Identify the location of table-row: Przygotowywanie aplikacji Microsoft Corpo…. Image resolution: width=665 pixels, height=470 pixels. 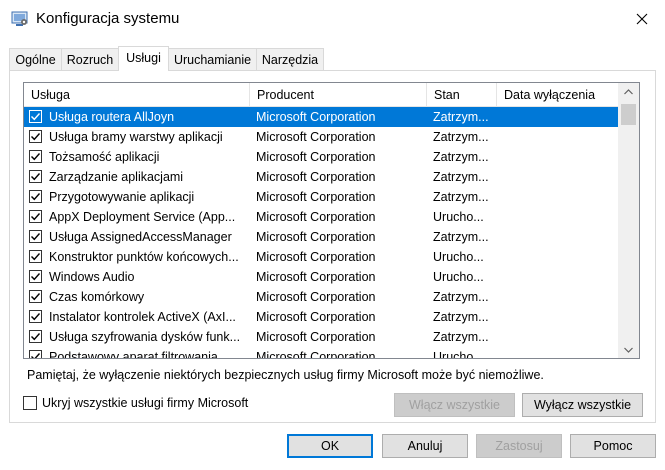
(321, 197).